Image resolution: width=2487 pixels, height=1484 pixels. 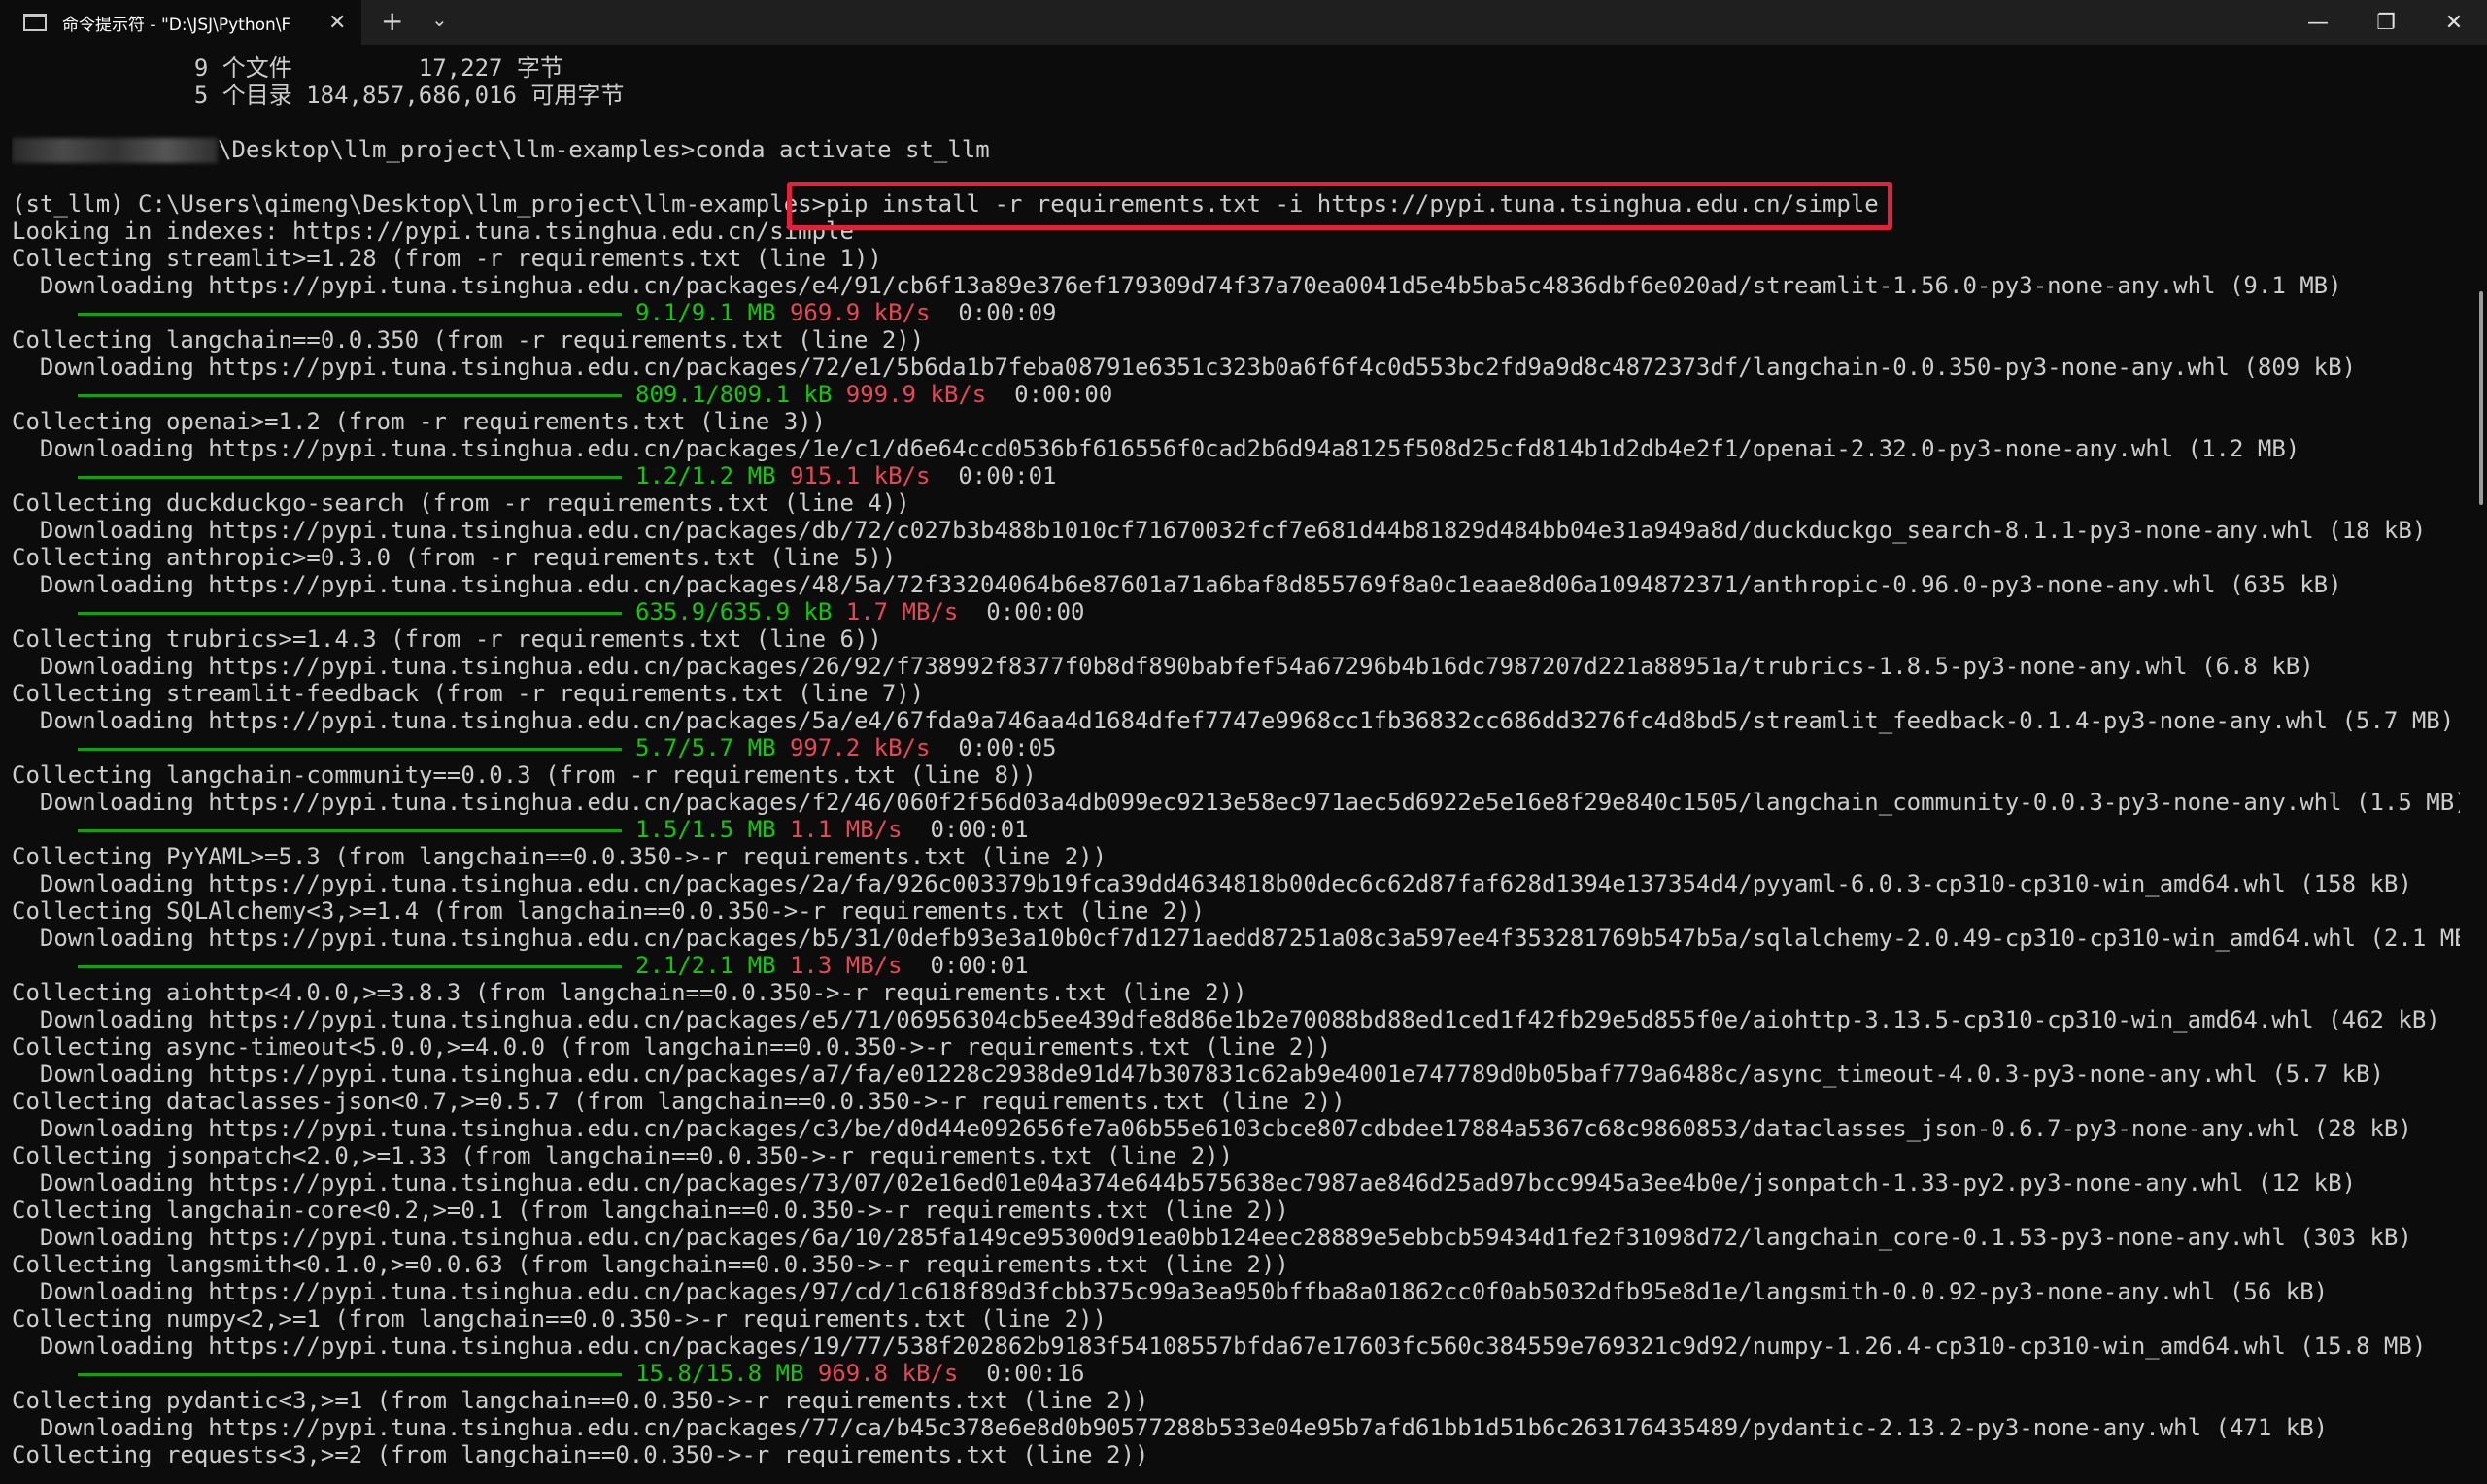 I want to click on dirs-summary: 5 个目录 184,857,686,016 可用字节, so click(x=318, y=96).